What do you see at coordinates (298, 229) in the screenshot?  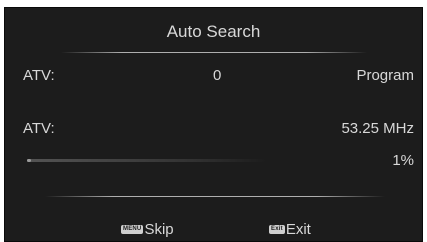 I see `exit-label: Exit` at bounding box center [298, 229].